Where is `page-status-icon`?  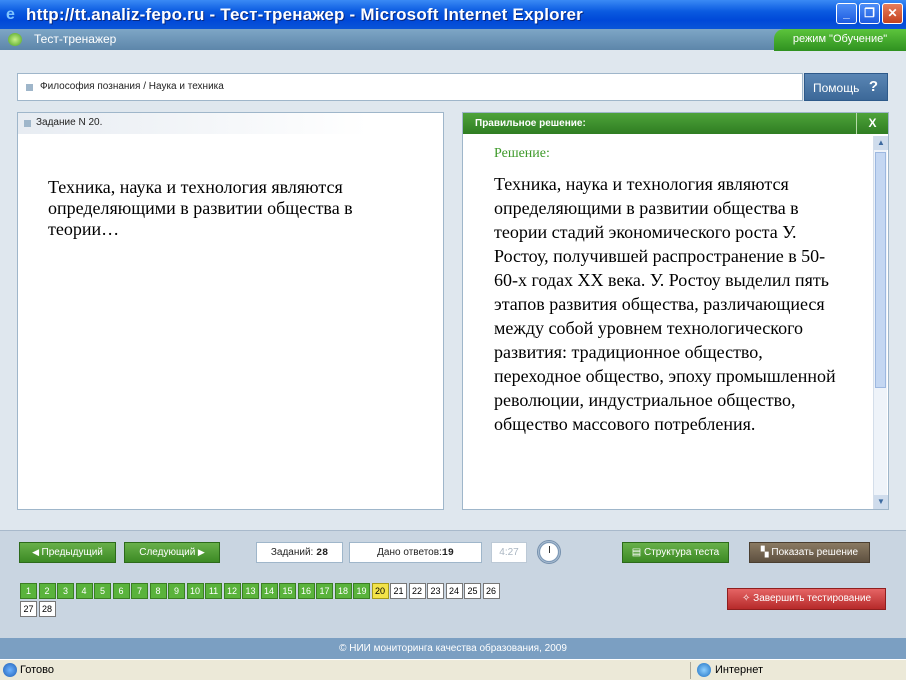
page-status-icon is located at coordinates (10, 670).